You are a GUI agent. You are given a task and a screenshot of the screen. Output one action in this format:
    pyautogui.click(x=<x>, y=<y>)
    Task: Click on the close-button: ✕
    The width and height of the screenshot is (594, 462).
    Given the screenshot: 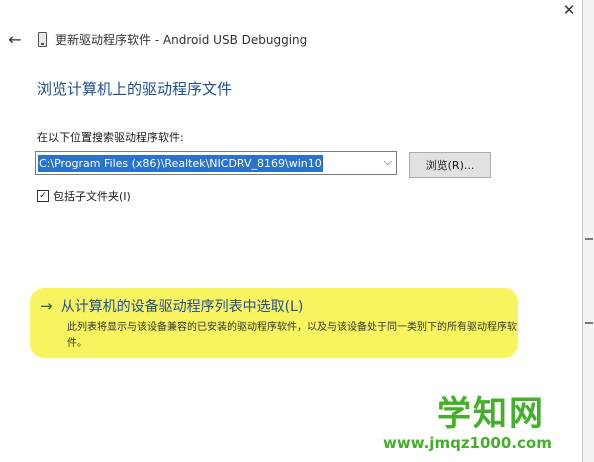 What is the action you would take?
    pyautogui.click(x=569, y=10)
    